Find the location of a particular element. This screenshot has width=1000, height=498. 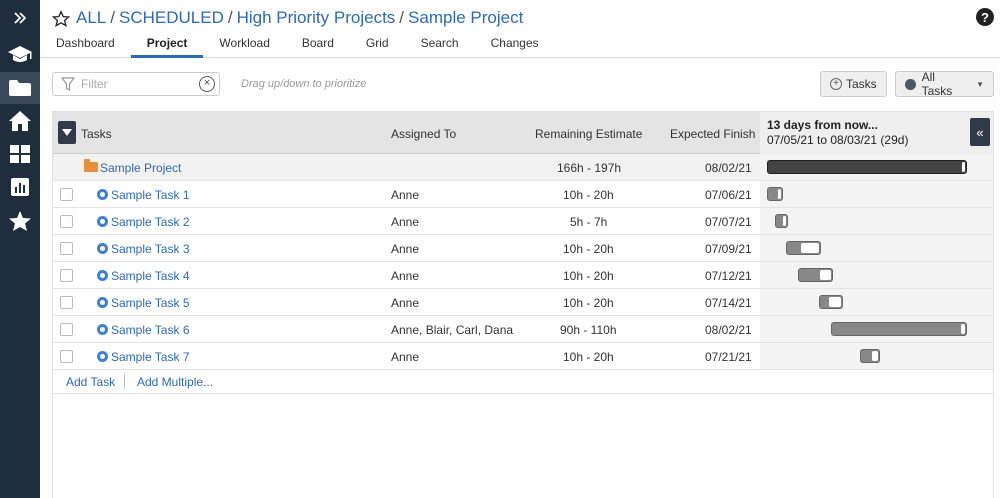

gantt-collapse-button: « is located at coordinates (980, 132).